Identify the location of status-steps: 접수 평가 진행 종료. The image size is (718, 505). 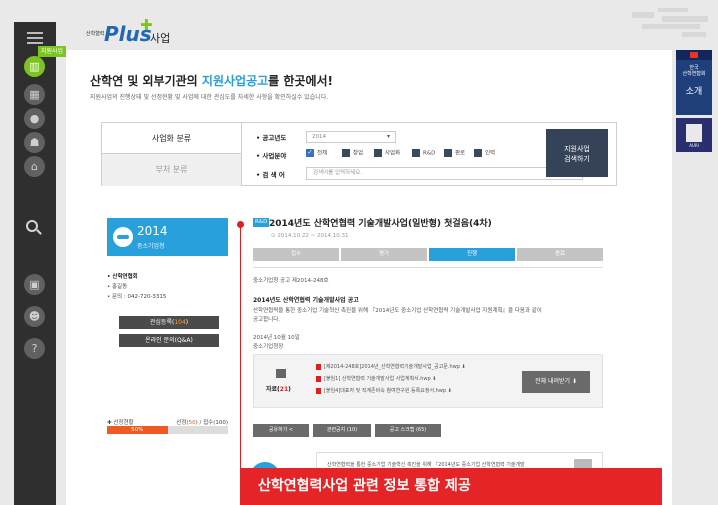
(428, 254).